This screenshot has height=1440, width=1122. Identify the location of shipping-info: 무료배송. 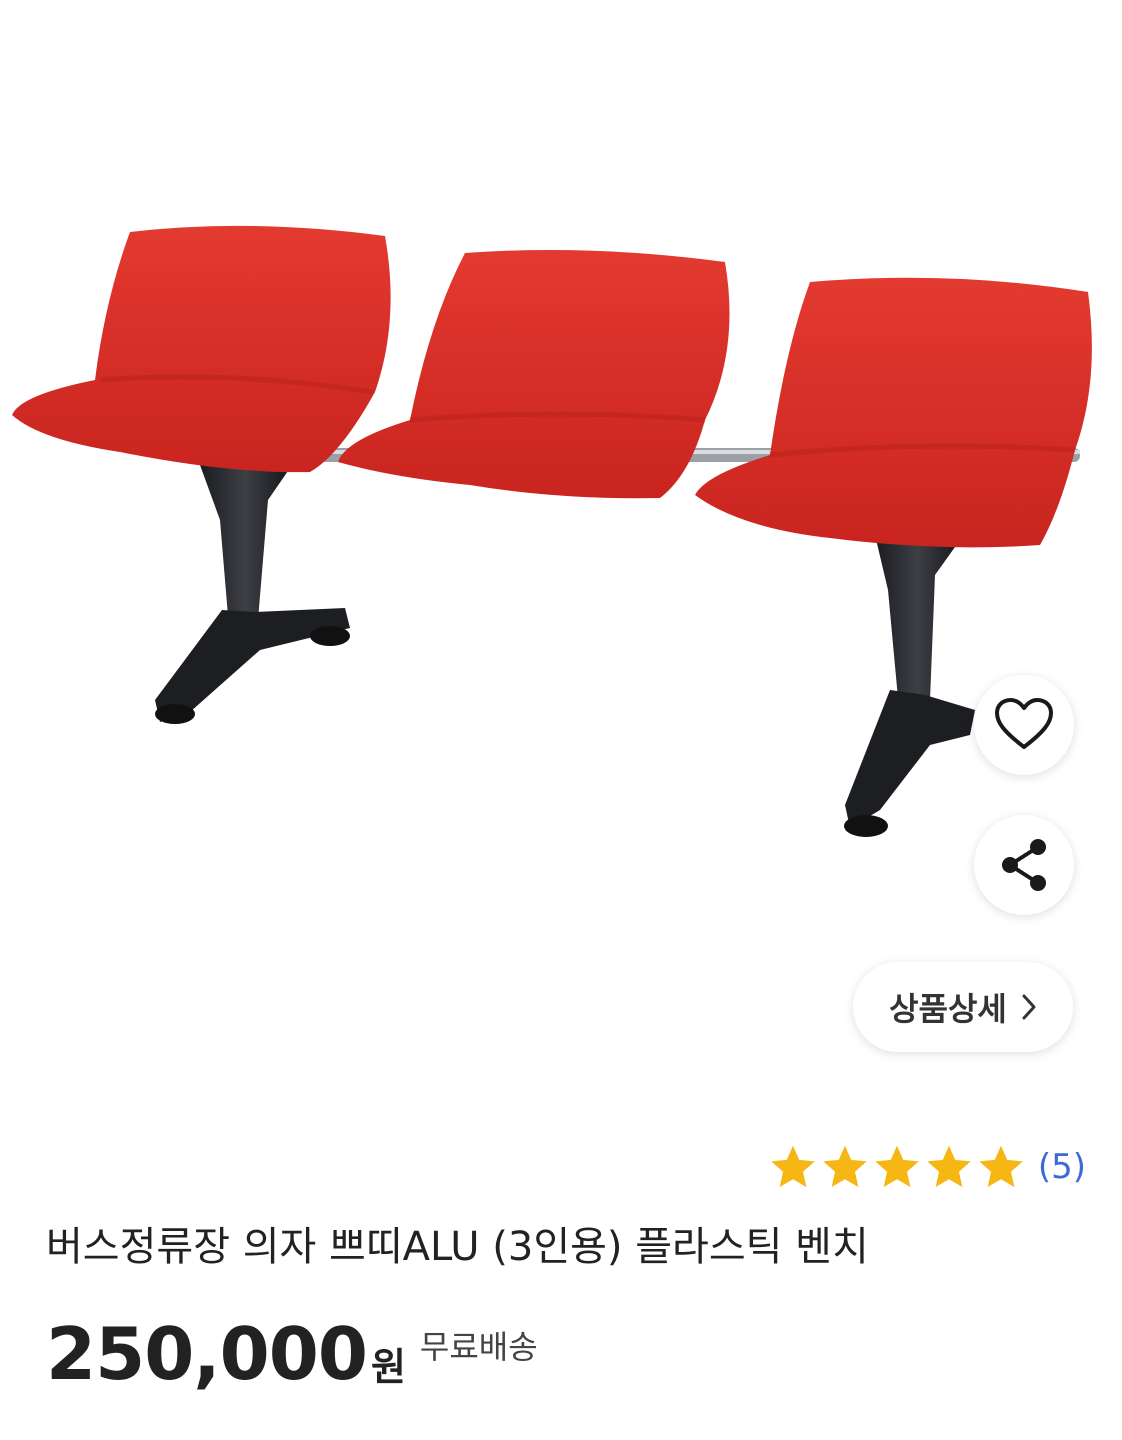
(478, 1347).